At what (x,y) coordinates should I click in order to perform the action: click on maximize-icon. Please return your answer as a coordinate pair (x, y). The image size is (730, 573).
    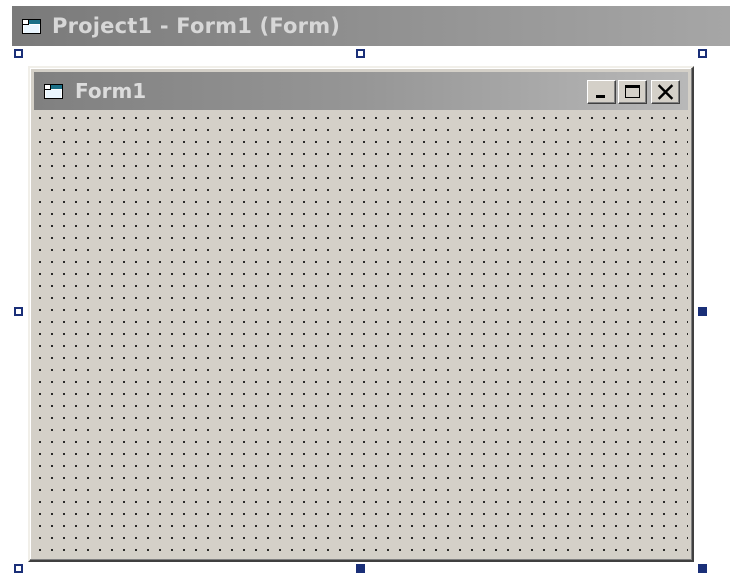
    Looking at the image, I should click on (632, 91).